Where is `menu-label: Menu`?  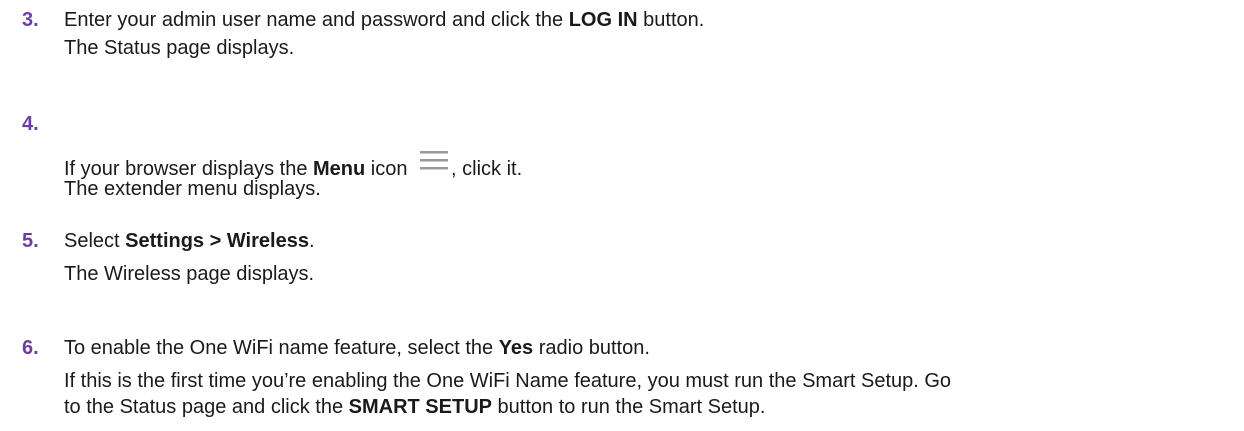 menu-label: Menu is located at coordinates (339, 169).